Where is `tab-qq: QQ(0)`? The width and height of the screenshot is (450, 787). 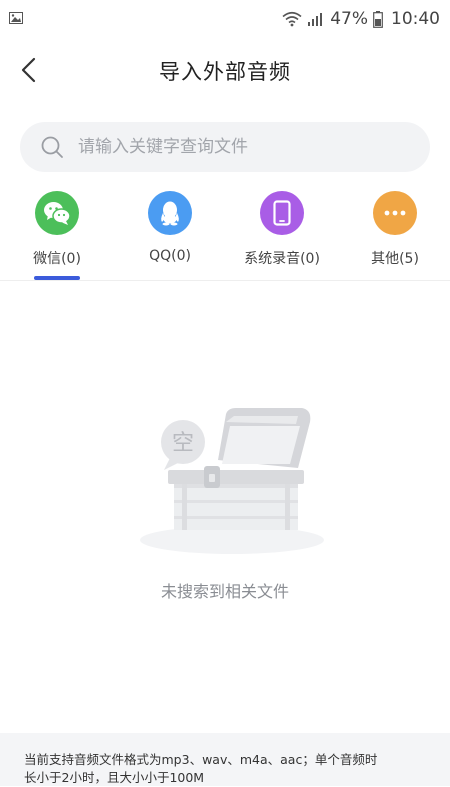
tab-qq: QQ(0) is located at coordinates (170, 236).